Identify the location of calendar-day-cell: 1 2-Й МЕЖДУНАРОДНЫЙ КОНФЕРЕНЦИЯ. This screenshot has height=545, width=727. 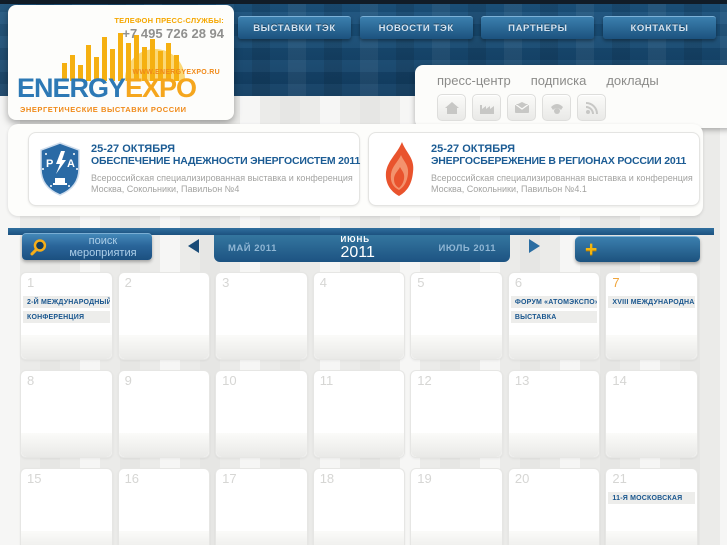
(66, 316).